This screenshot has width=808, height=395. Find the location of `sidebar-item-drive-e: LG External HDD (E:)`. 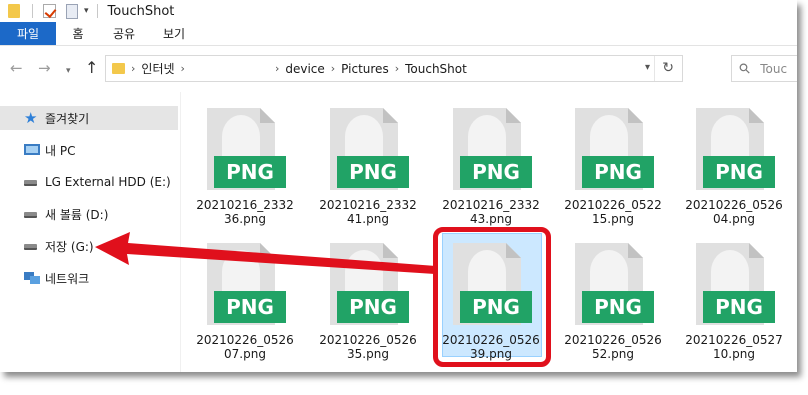

sidebar-item-drive-e: LG External HDD (E:) is located at coordinates (89, 182).